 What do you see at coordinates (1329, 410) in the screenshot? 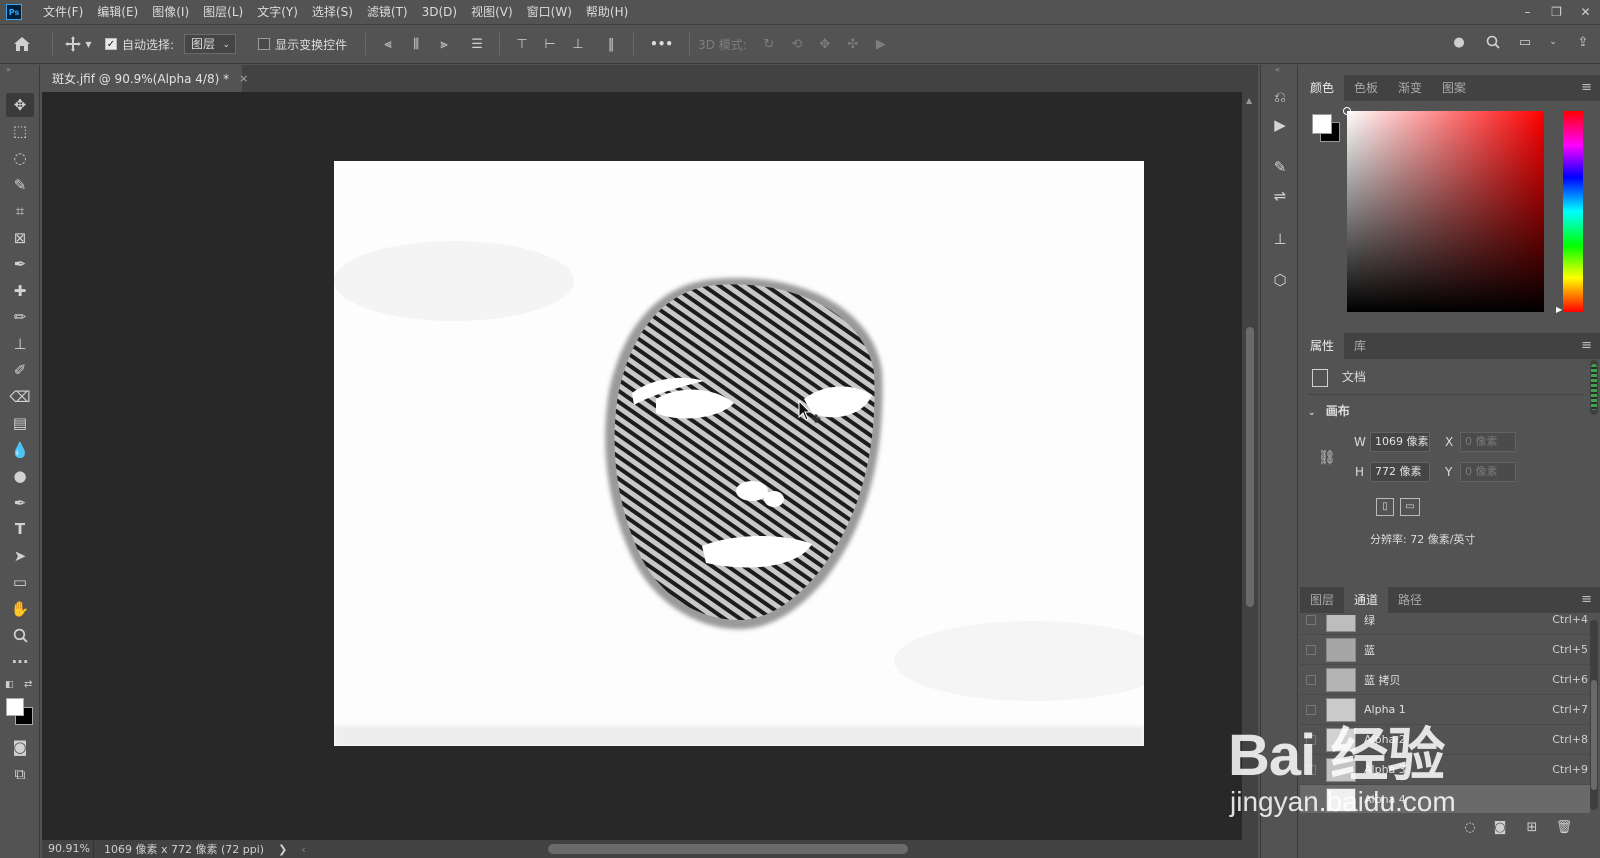
I see `canvas-section-header: ⌄ 画布` at bounding box center [1329, 410].